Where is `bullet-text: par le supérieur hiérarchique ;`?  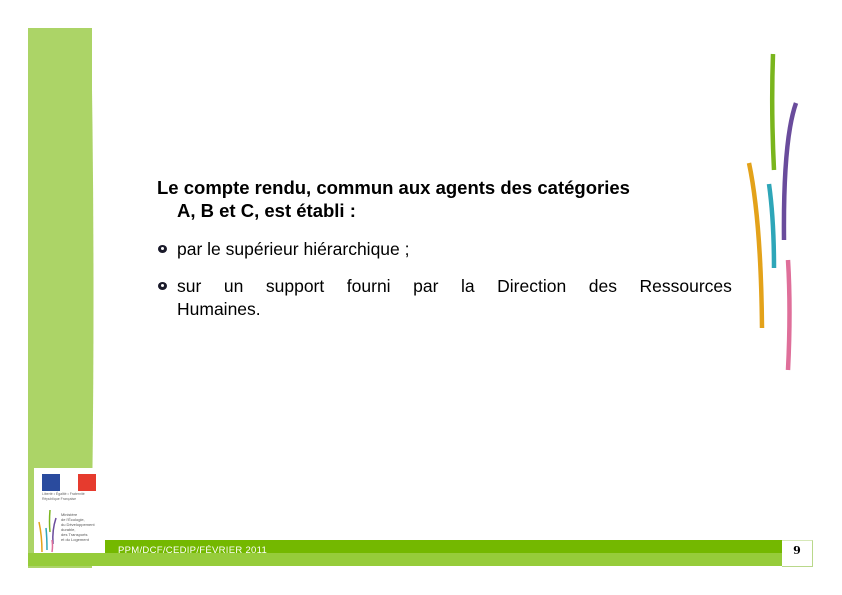
bullet-text: par le supérieur hiérarchique ; is located at coordinates (293, 249).